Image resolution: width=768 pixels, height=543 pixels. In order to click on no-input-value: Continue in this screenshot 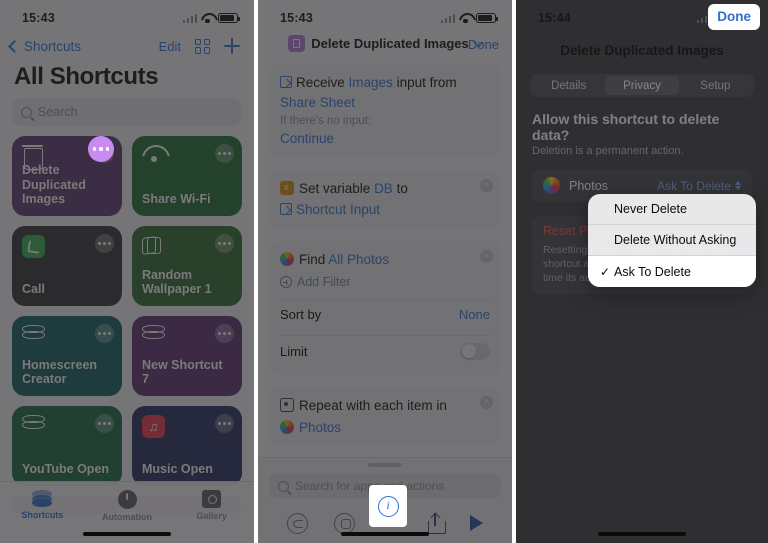, I will do `click(385, 139)`.